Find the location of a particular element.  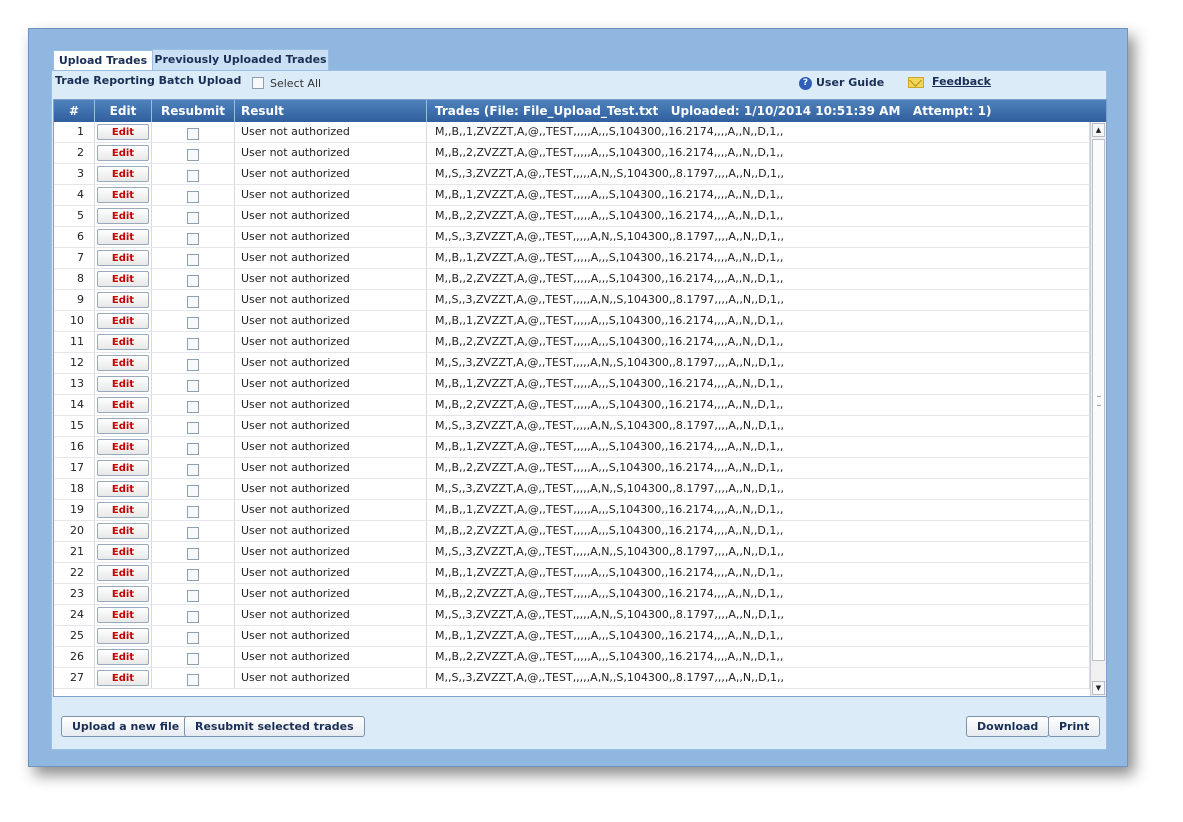

row-number: 20 is located at coordinates (74, 531).